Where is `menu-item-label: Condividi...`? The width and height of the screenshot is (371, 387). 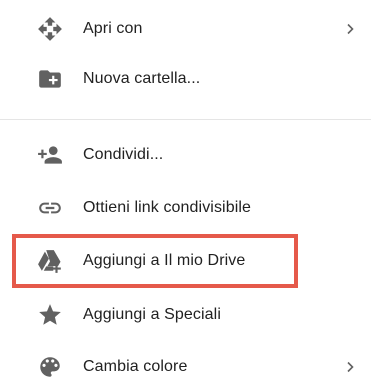 menu-item-label: Condividi... is located at coordinates (123, 154).